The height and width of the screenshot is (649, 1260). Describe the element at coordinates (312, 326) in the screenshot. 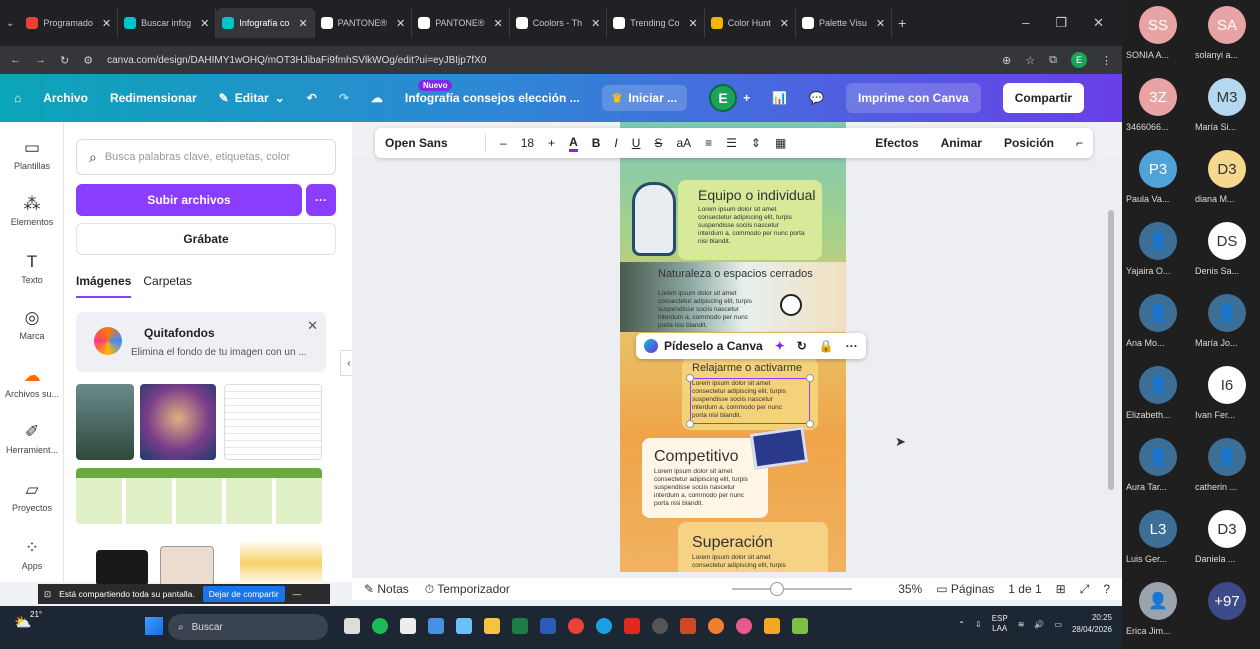

I see `close-icon: ✕` at that location.